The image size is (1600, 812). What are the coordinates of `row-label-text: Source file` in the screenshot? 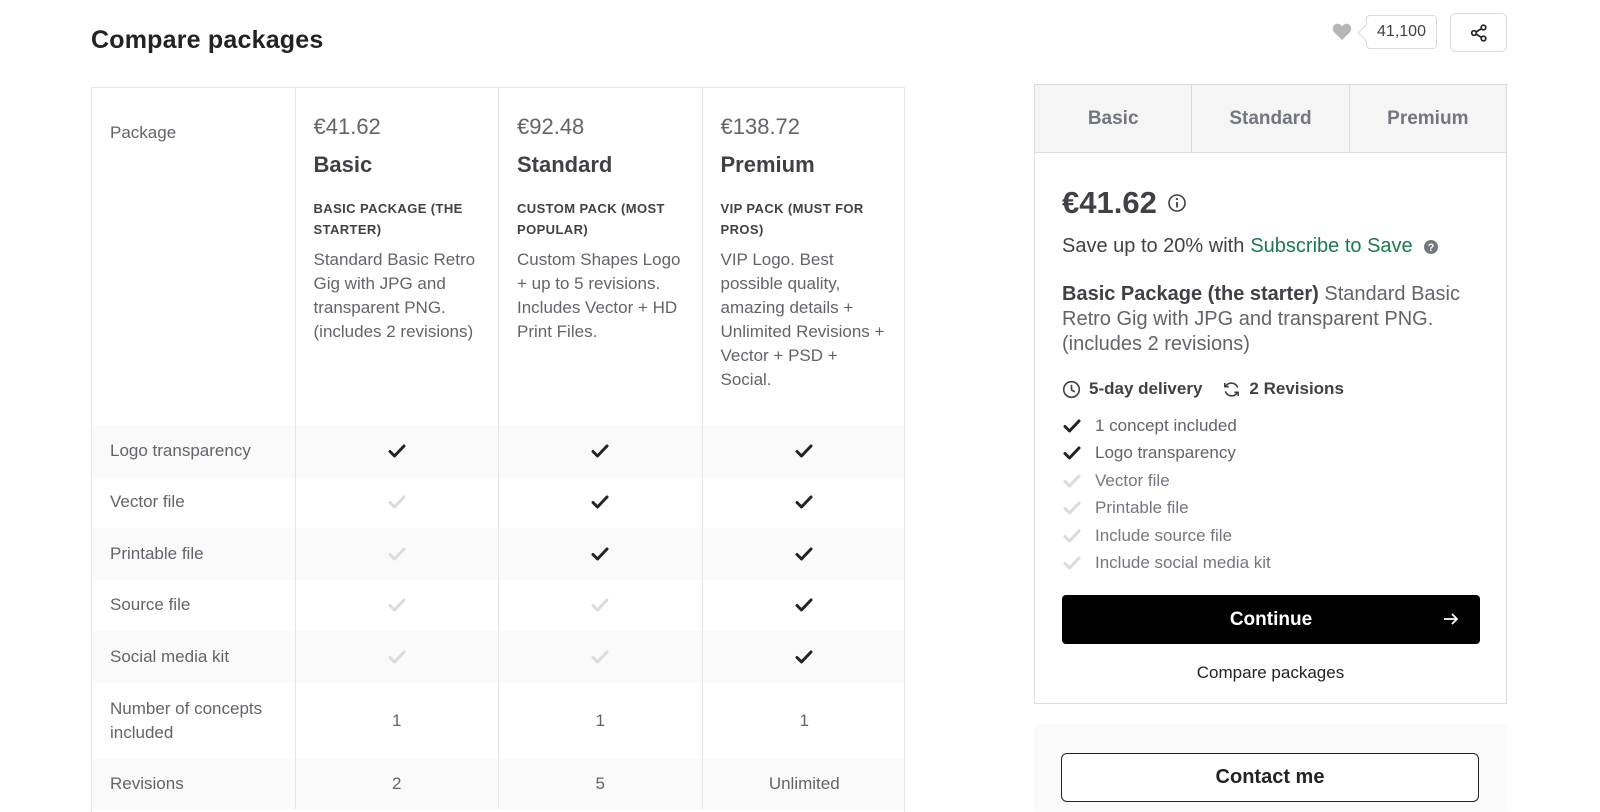 It's located at (150, 605).